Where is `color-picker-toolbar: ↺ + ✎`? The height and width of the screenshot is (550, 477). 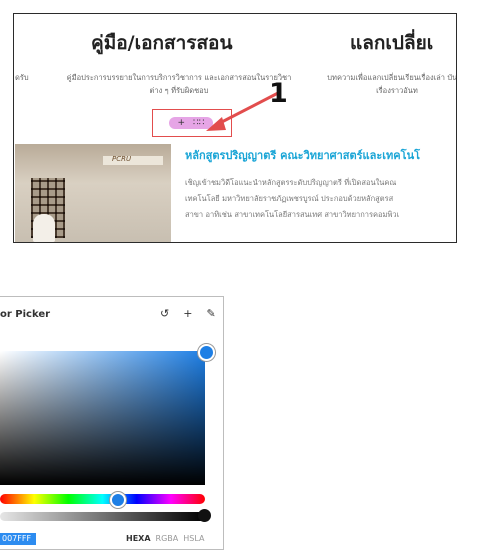
color-picker-toolbar: ↺ + ✎ is located at coordinates (188, 313).